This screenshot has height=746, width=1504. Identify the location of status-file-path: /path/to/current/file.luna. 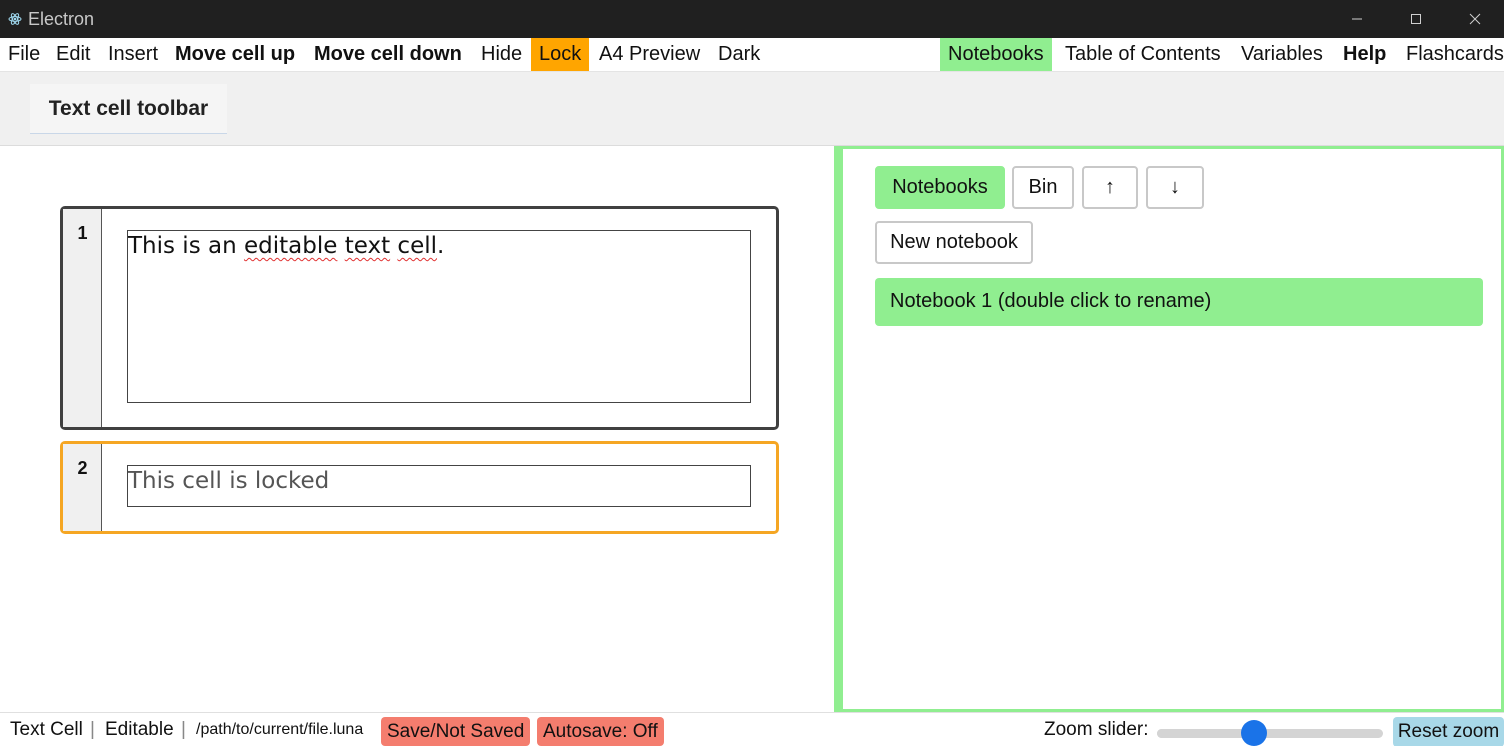
(280, 729).